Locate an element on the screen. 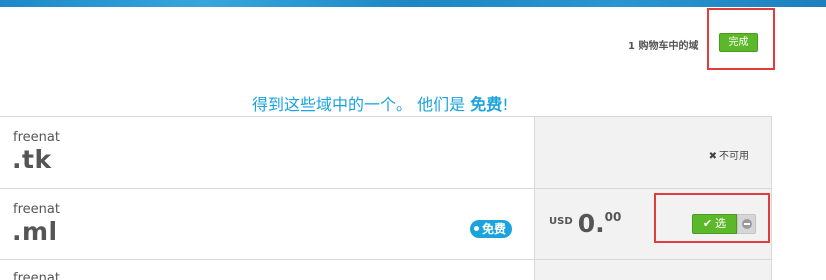 The height and width of the screenshot is (280, 826). domain-row: freenat is located at coordinates (385, 270).